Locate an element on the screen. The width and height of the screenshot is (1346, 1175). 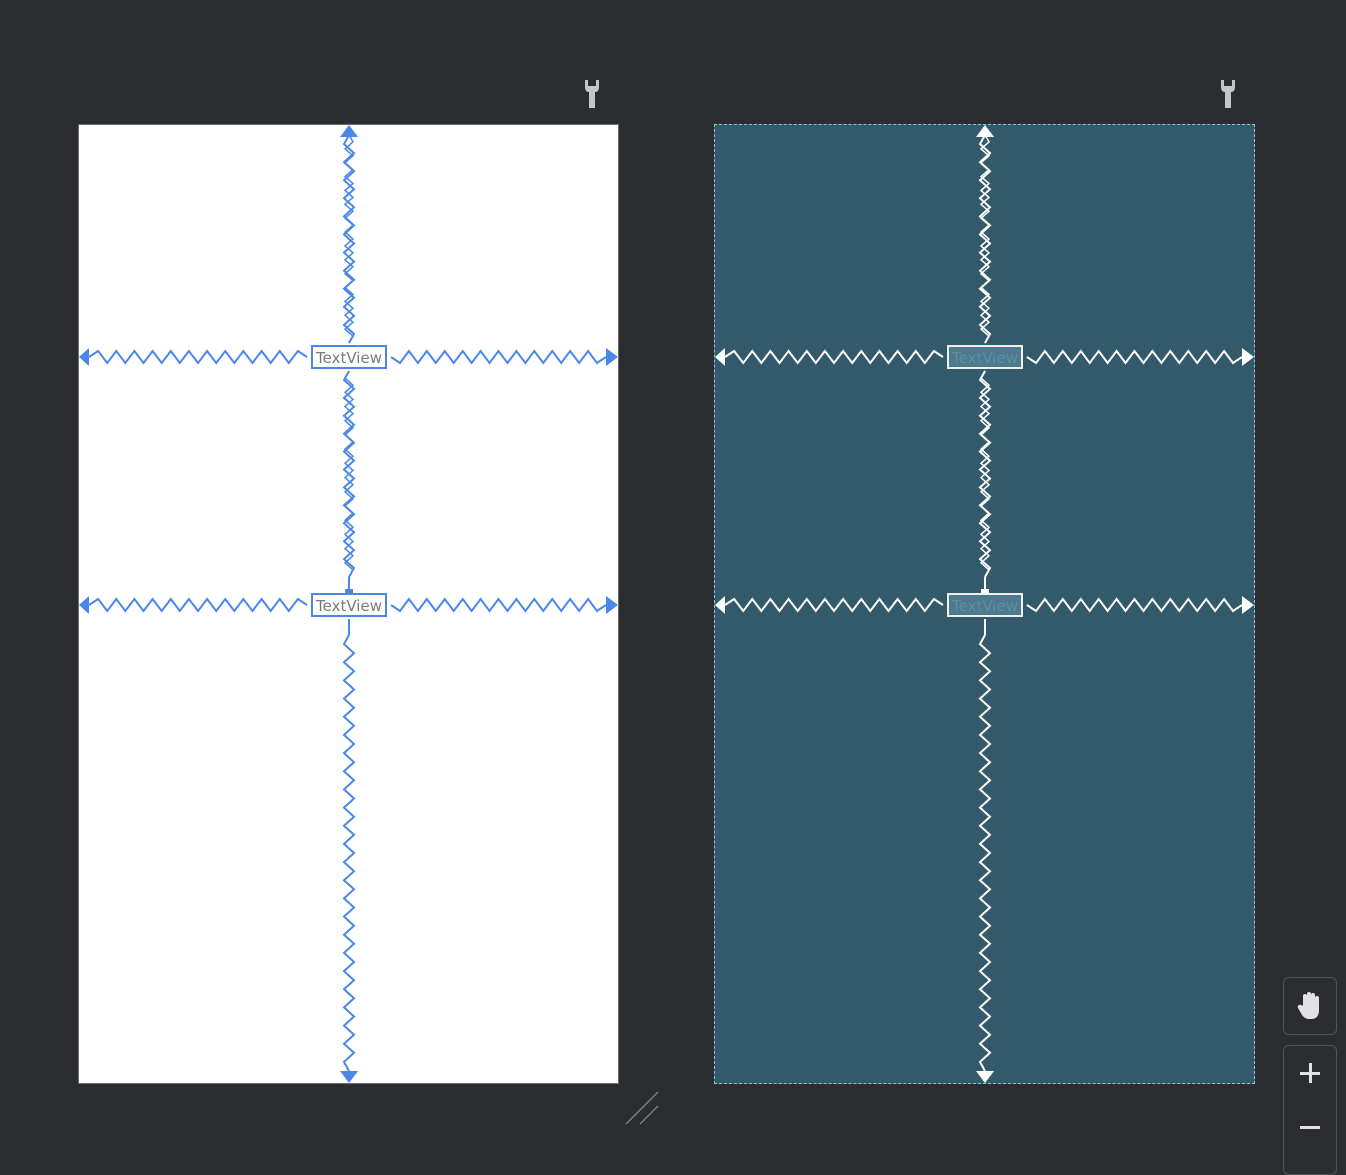
zoom-in-button is located at coordinates (1310, 1073).